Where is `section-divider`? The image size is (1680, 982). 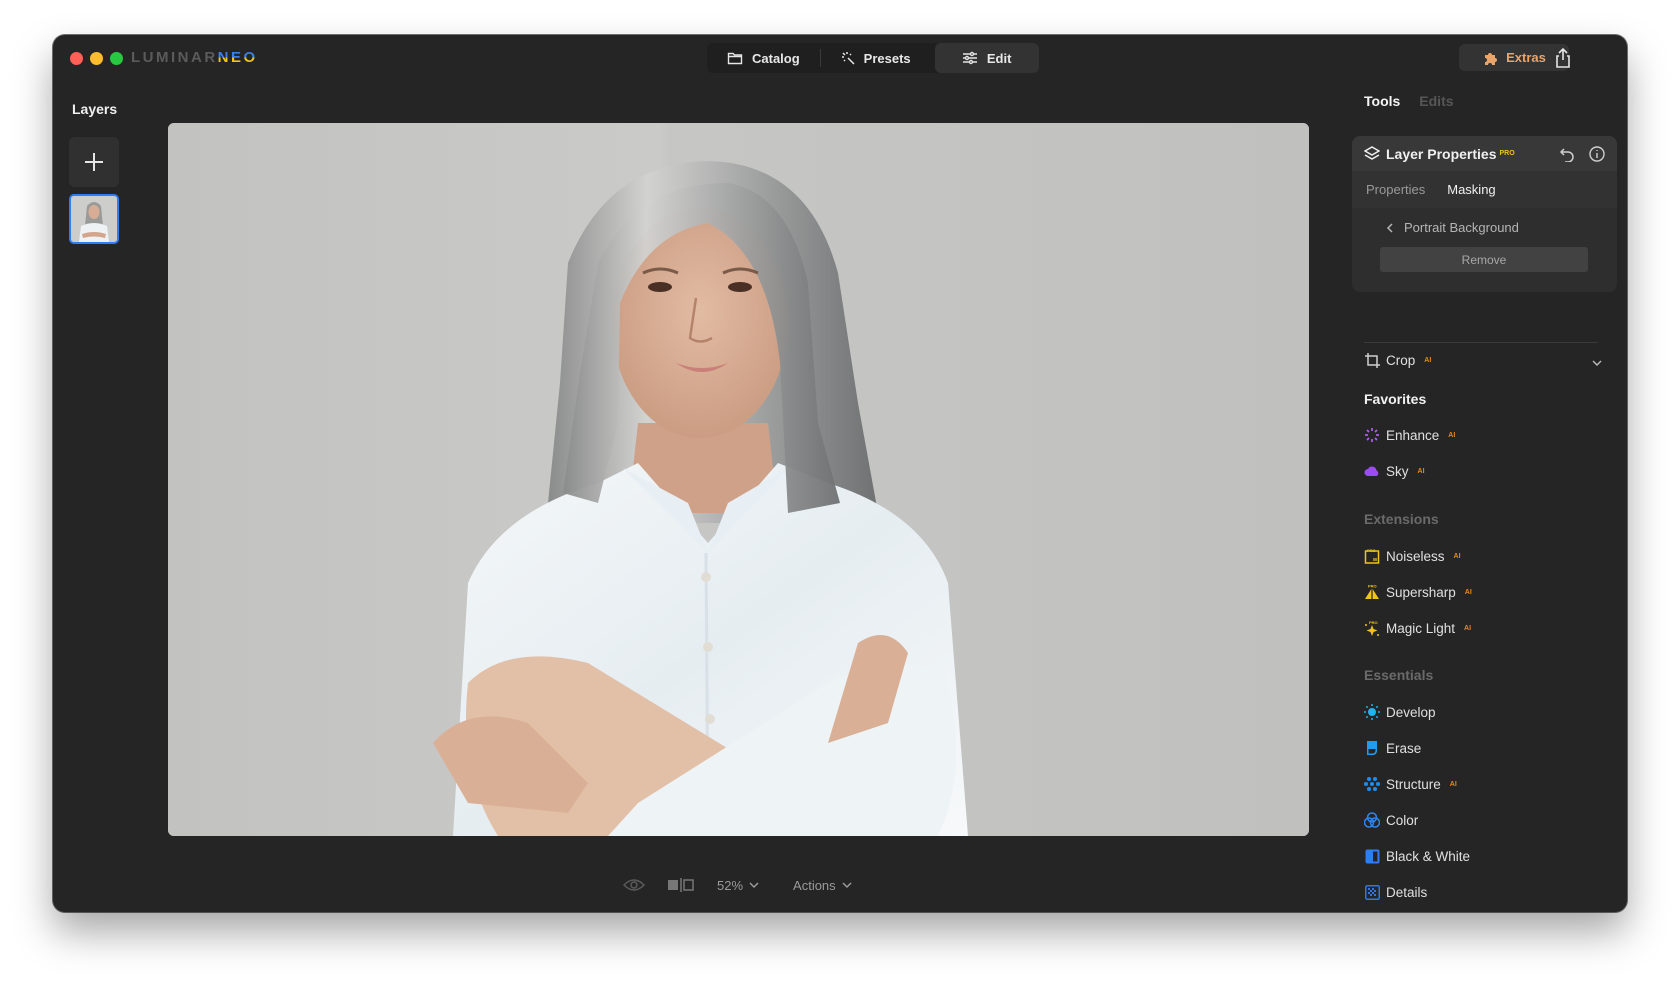 section-divider is located at coordinates (1481, 342).